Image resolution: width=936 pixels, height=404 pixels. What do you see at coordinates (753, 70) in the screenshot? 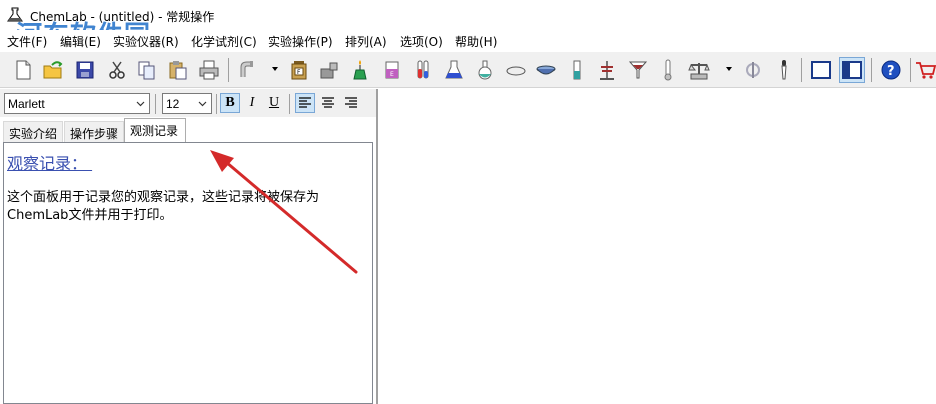
I see `stirrer-icon` at bounding box center [753, 70].